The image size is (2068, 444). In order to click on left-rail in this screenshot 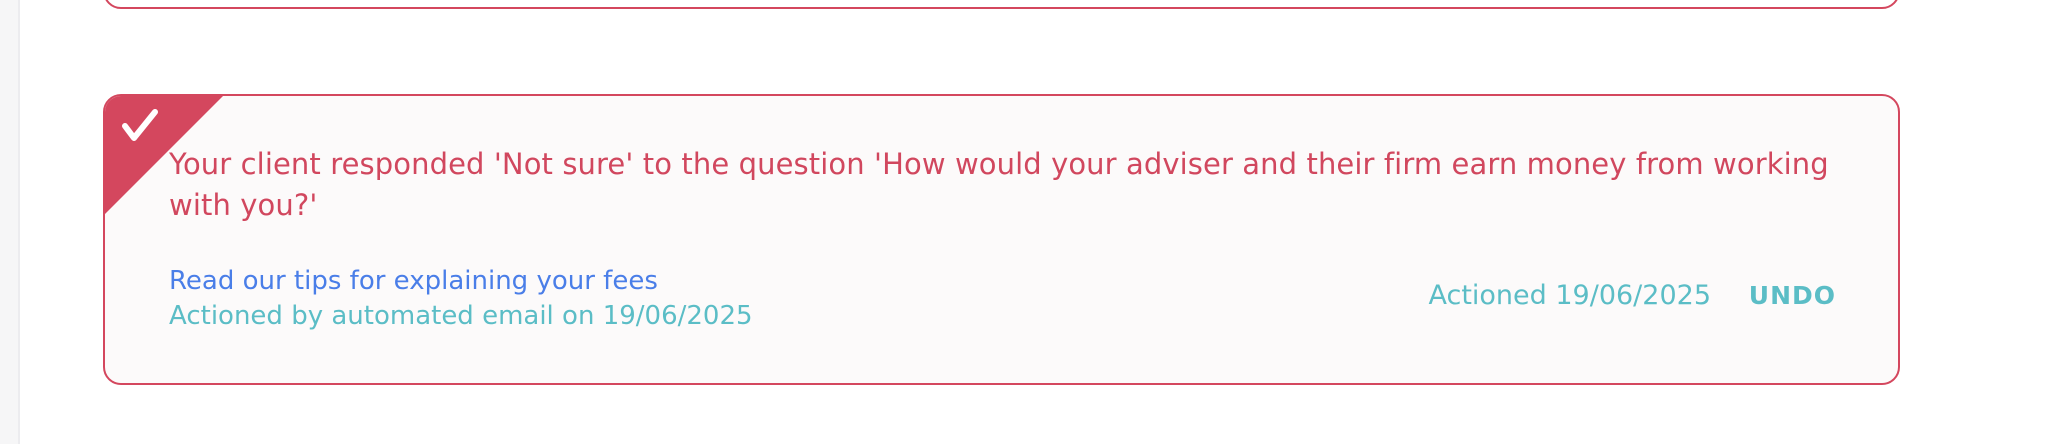, I will do `click(10, 222)`.